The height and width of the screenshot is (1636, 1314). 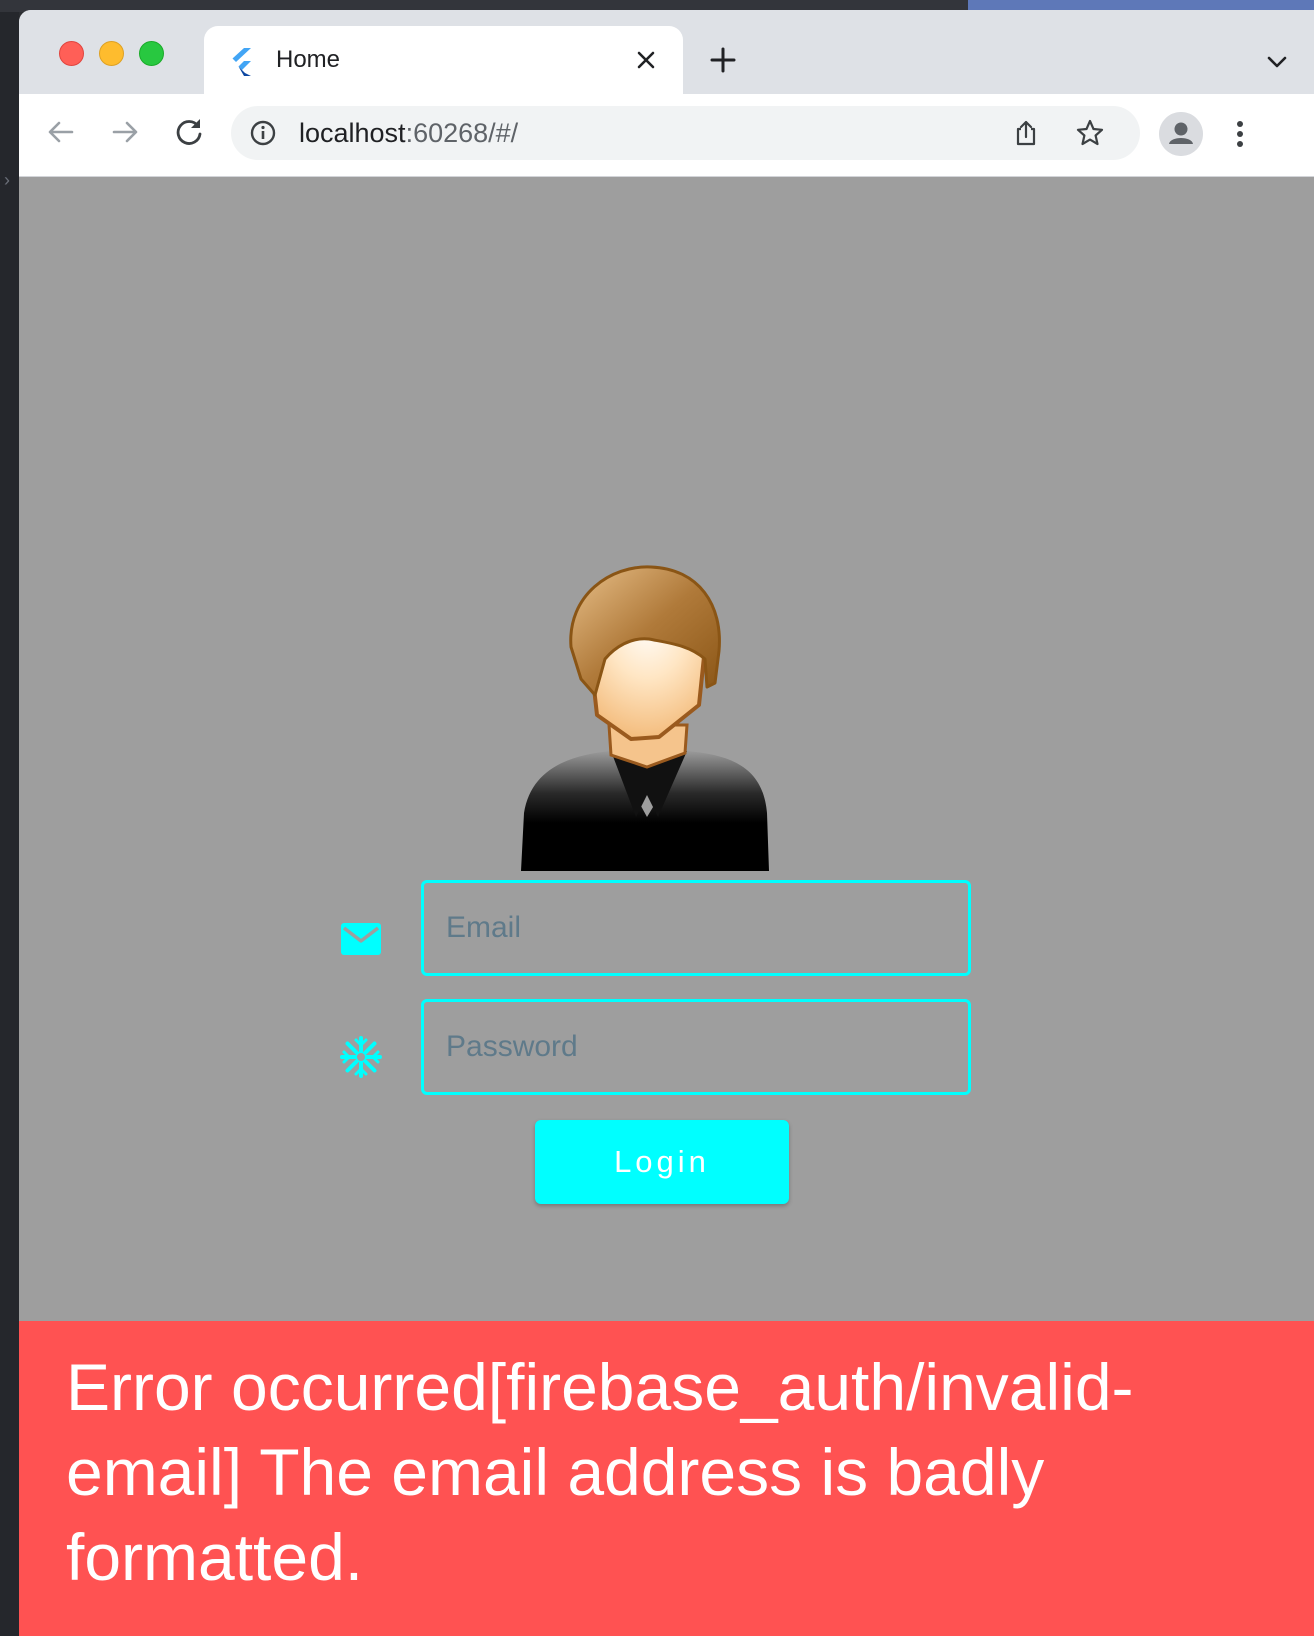 I want to click on url-text: localhost:60268/#/, so click(x=408, y=133).